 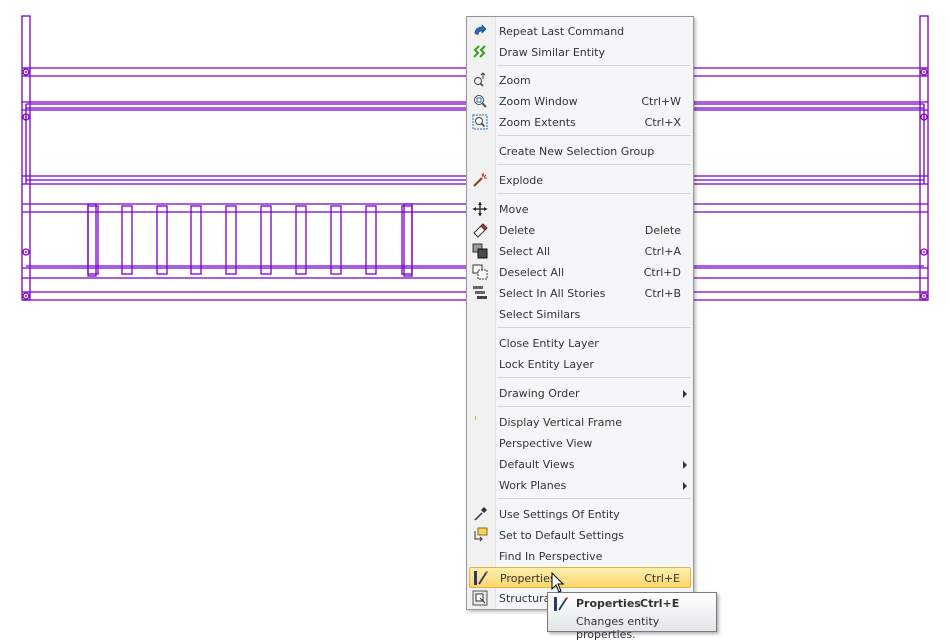 What do you see at coordinates (580, 464) in the screenshot?
I see `menu-item-default-views: Default Views` at bounding box center [580, 464].